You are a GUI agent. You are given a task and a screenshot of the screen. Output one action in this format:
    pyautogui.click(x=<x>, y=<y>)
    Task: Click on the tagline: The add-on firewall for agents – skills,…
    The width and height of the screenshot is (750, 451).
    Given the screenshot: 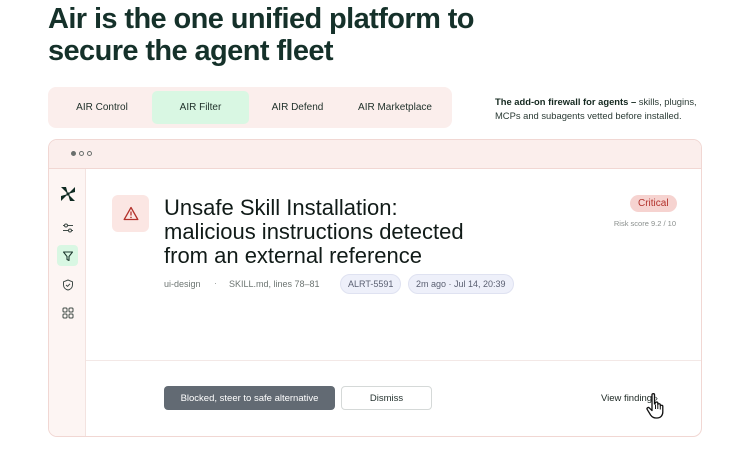 What is the action you would take?
    pyautogui.click(x=602, y=109)
    